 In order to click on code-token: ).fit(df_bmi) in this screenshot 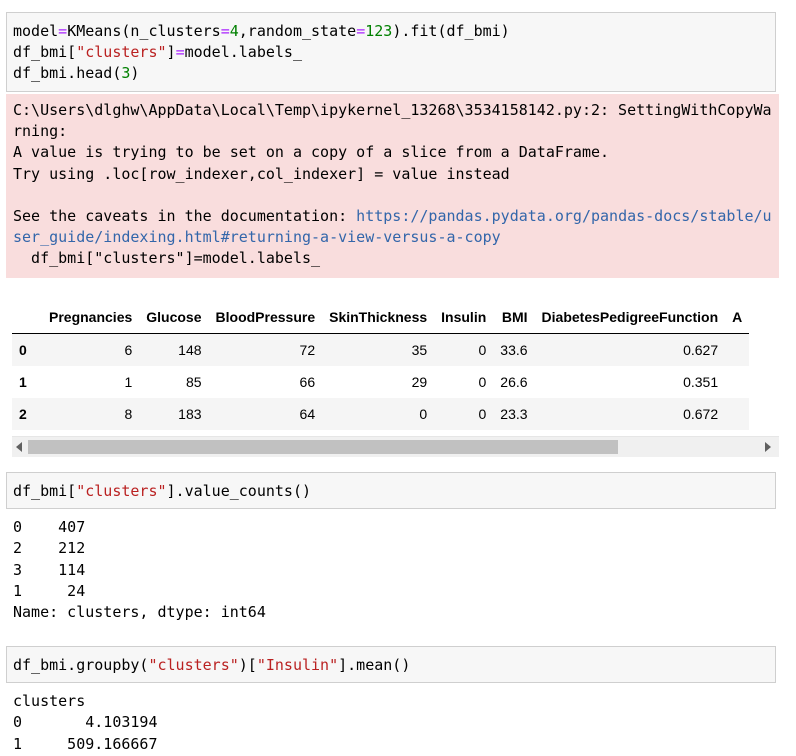, I will do `click(451, 31)`.